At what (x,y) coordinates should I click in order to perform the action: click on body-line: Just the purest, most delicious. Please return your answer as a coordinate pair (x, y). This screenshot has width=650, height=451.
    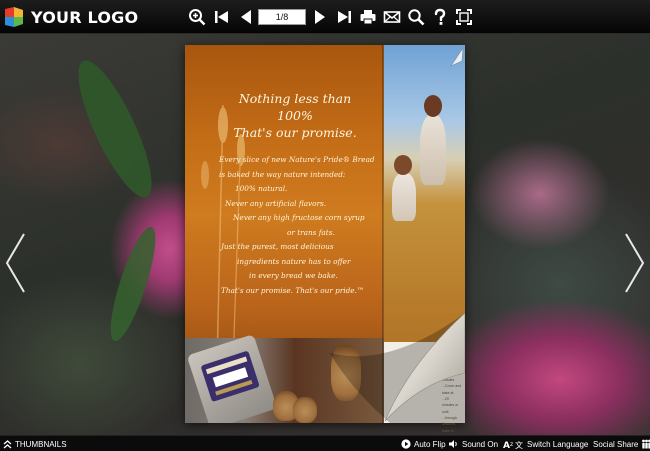
    Looking at the image, I should click on (277, 246).